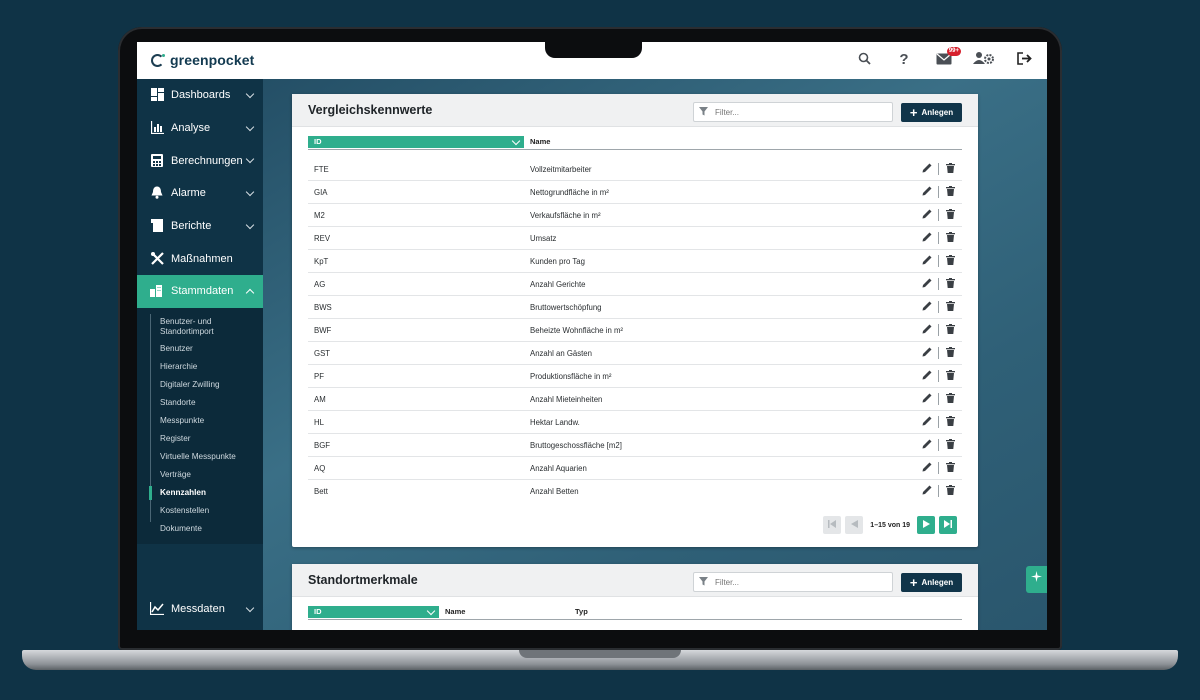 The width and height of the screenshot is (1200, 700). What do you see at coordinates (322, 353) in the screenshot?
I see `cell-id: GST` at bounding box center [322, 353].